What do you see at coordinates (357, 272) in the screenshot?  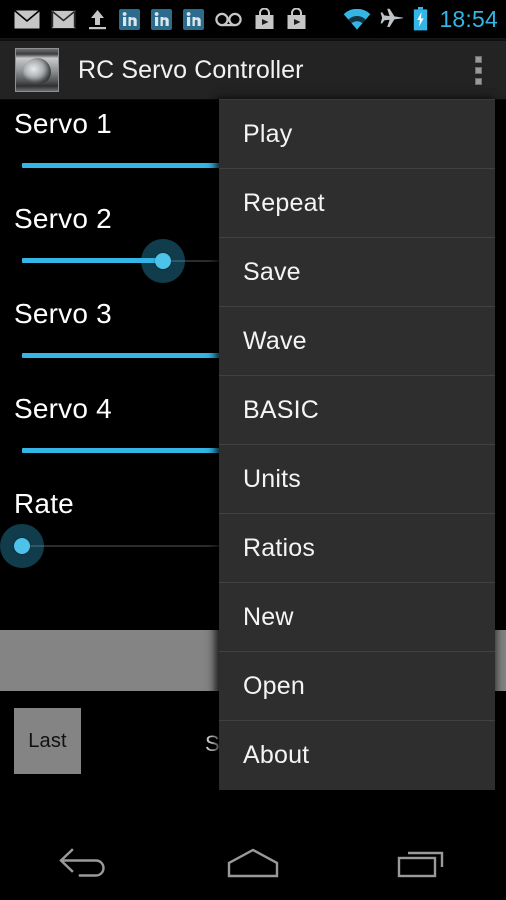 I see `menu-item-save: Save` at bounding box center [357, 272].